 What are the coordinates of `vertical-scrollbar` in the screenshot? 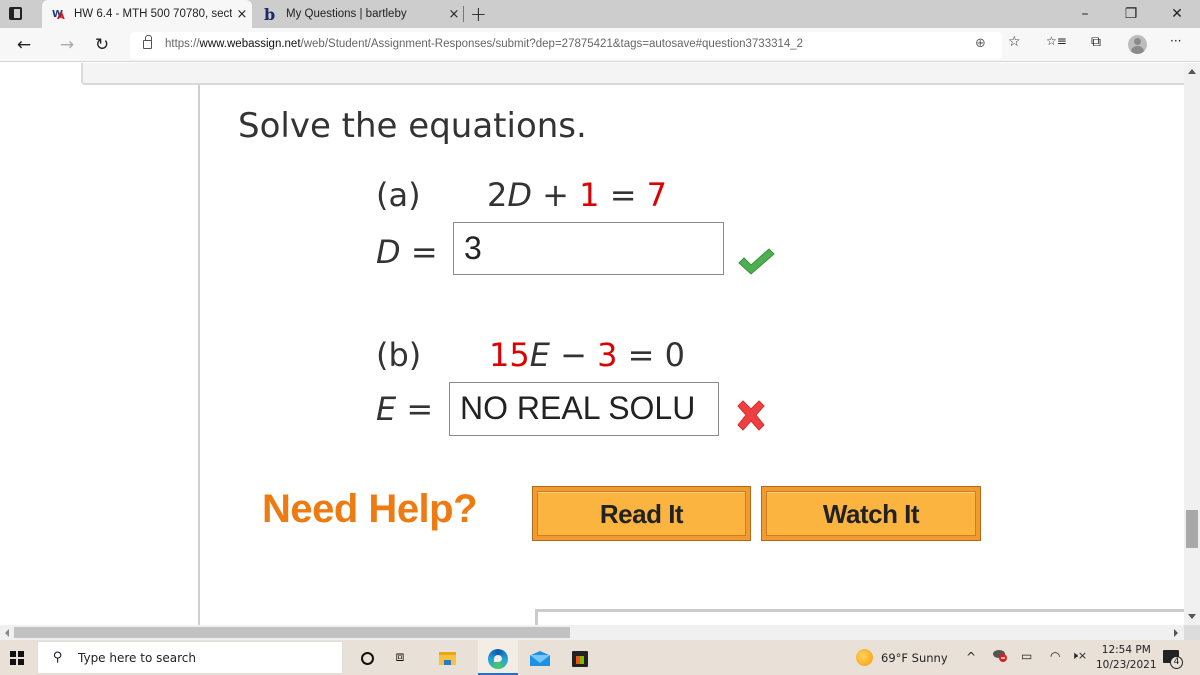 It's located at (1192, 344).